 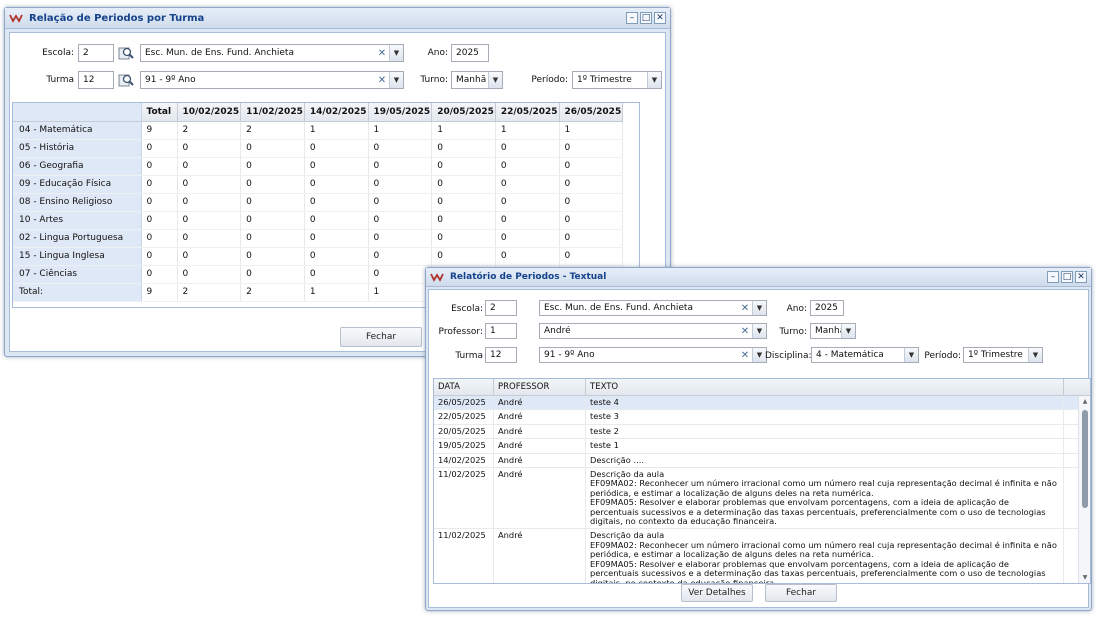 What do you see at coordinates (318, 130) in the screenshot?
I see `table-row: 04 - Matemática 9 2 2 1 1 1 1 1` at bounding box center [318, 130].